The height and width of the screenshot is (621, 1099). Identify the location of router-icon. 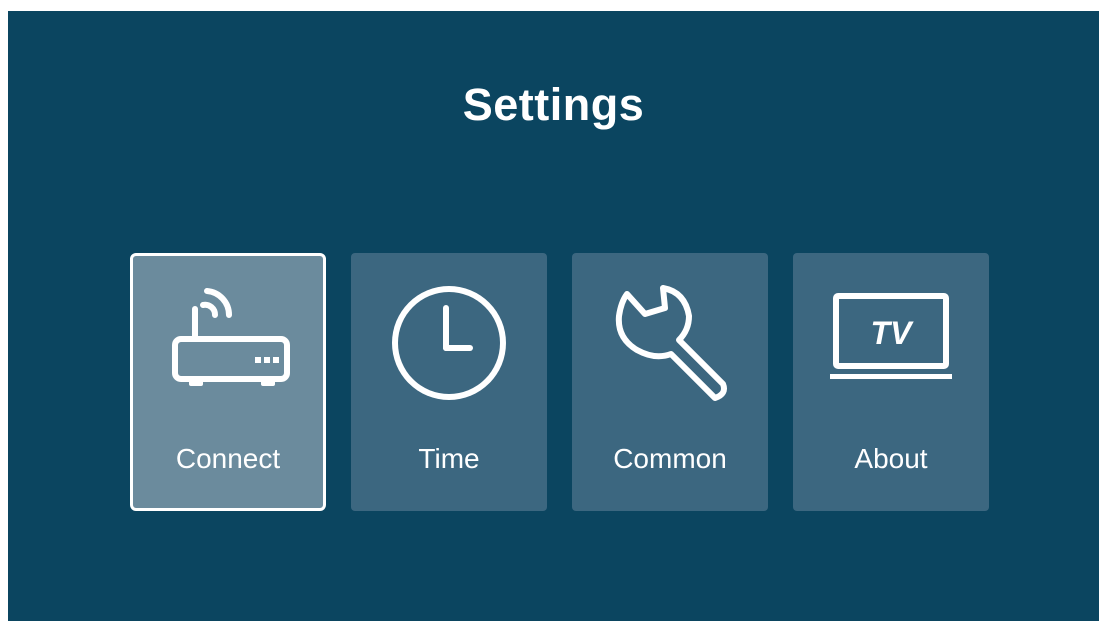
(228, 343).